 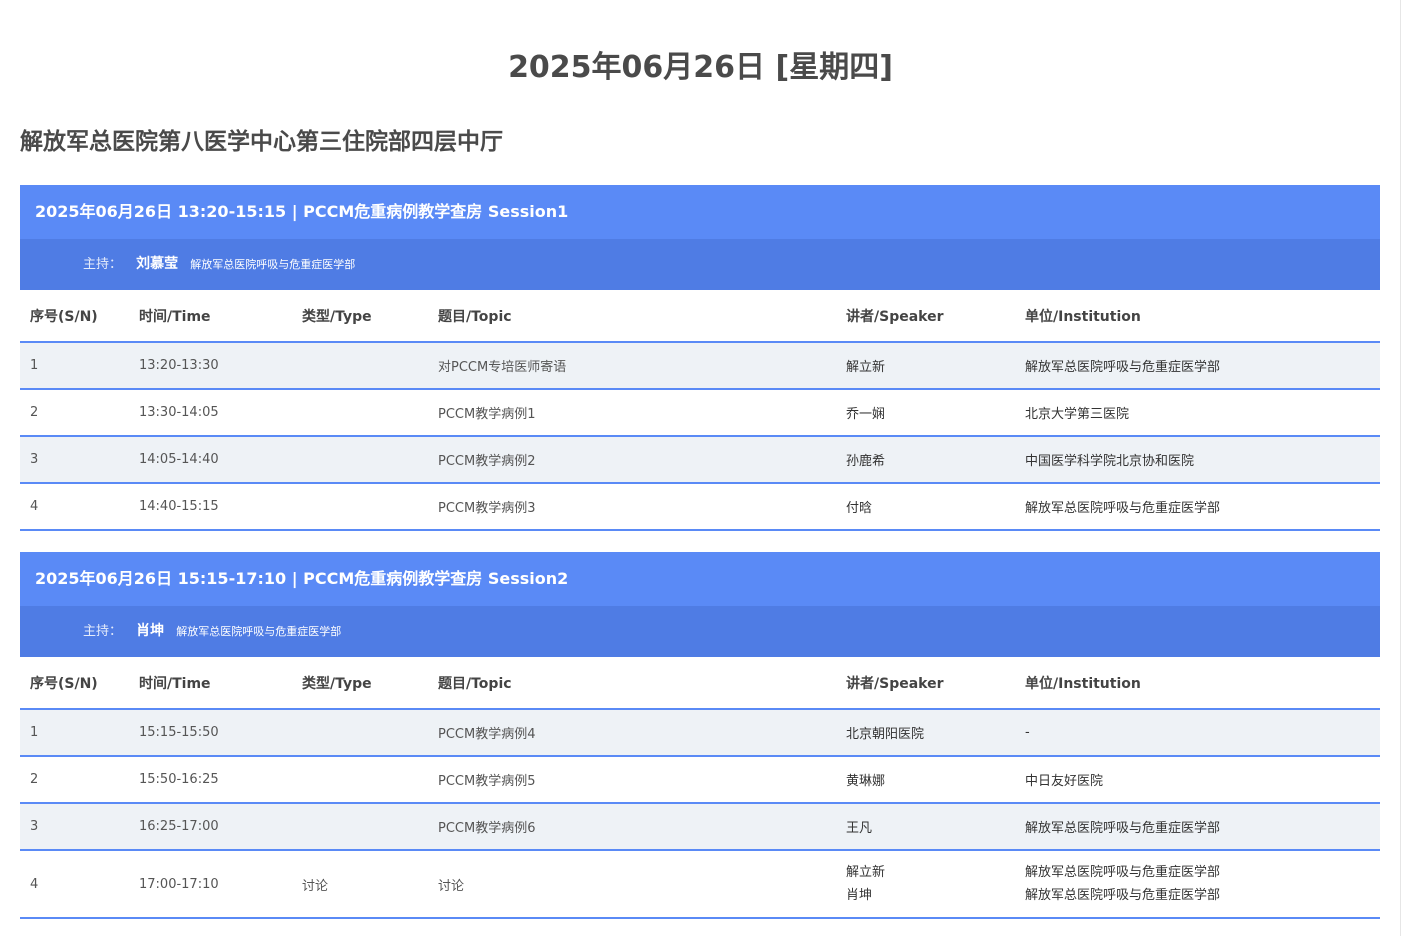 What do you see at coordinates (210, 460) in the screenshot?
I see `cell-time: 14:05-14:40` at bounding box center [210, 460].